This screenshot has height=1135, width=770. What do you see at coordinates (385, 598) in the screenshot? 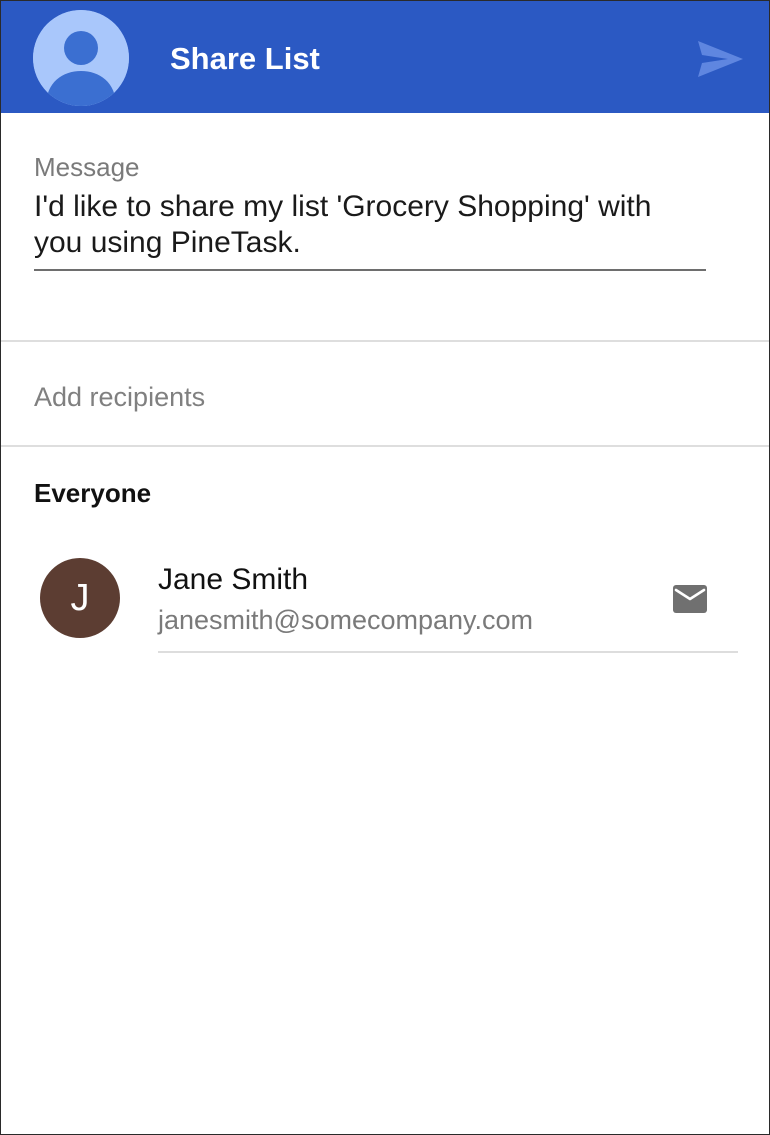
I see `contact-row: J Jane Smith janesmith@somecompany.com` at bounding box center [385, 598].